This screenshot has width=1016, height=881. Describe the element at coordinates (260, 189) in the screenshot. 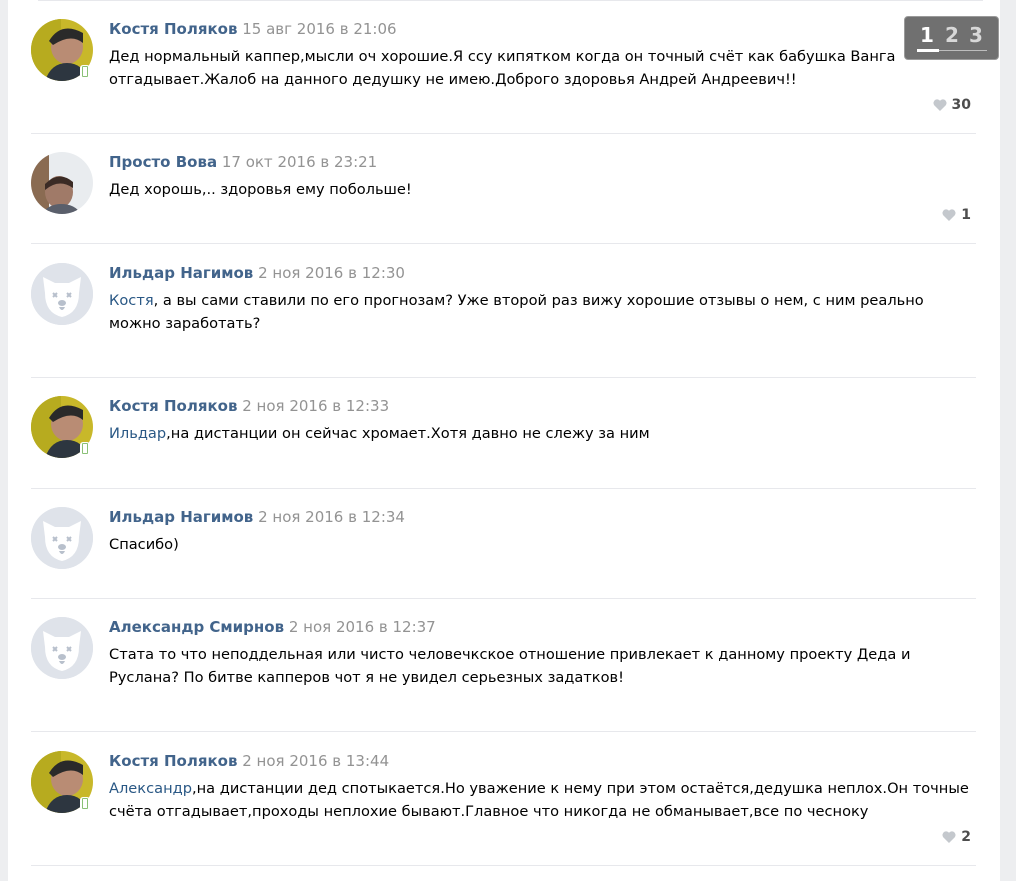

I see `comment-text: Дед хорошь,.. здоровья ему побольше!` at that location.